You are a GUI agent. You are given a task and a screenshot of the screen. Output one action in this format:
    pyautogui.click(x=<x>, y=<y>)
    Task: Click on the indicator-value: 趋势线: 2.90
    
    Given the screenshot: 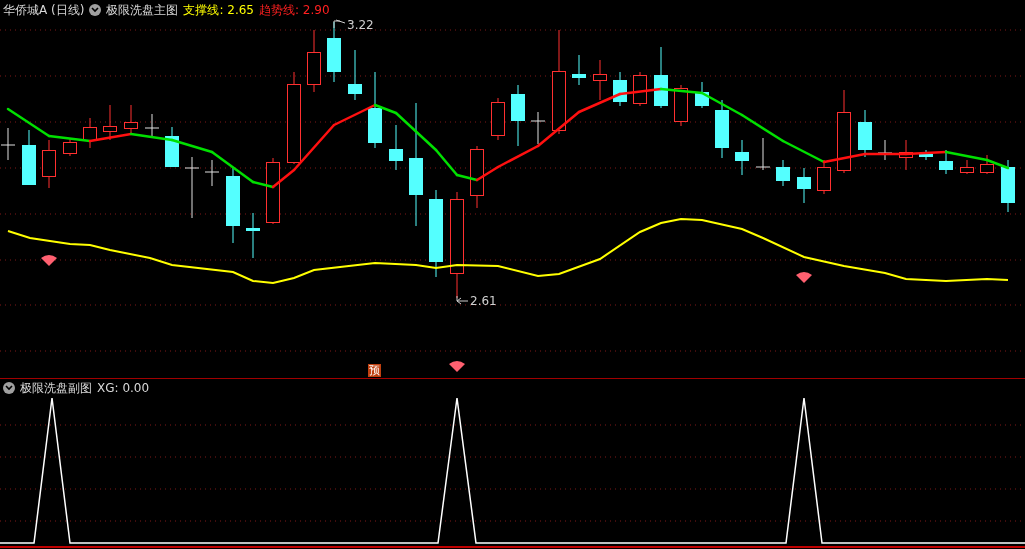 What is the action you would take?
    pyautogui.click(x=294, y=10)
    